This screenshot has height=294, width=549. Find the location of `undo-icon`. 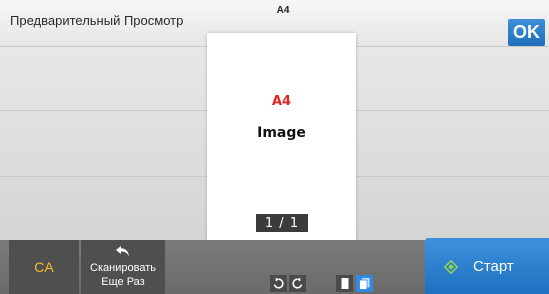

undo-icon is located at coordinates (122, 251).